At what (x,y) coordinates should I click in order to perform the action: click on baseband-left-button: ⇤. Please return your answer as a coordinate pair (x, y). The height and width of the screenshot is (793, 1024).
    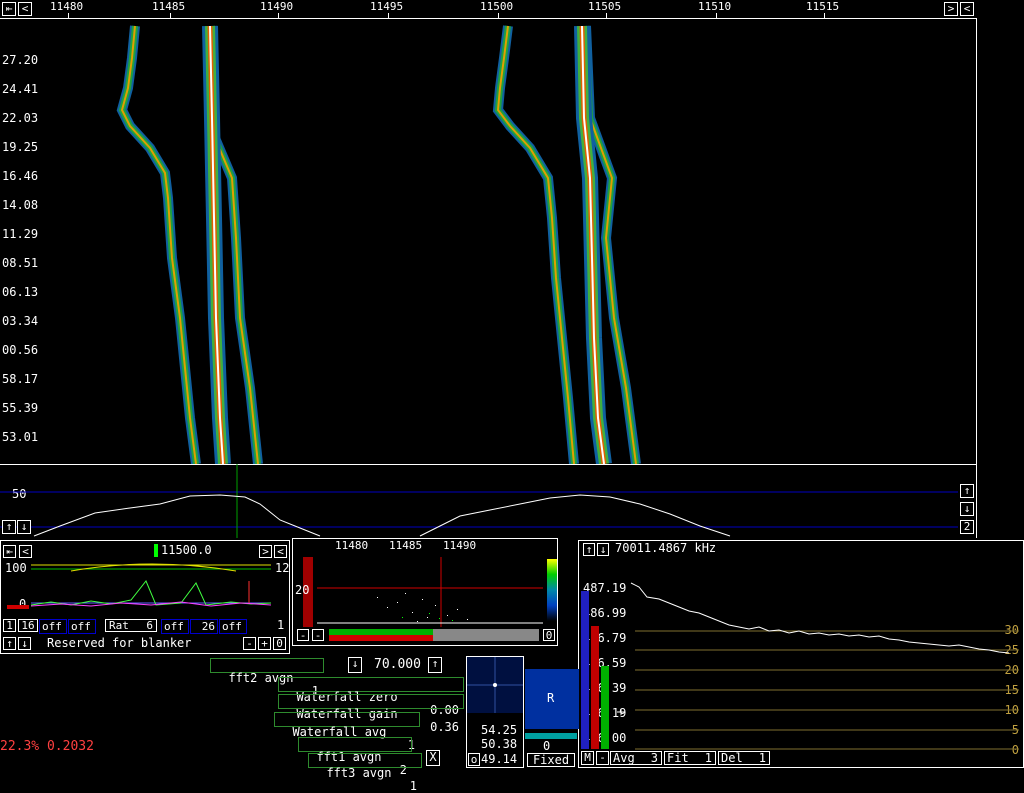
    Looking at the image, I should click on (9, 551).